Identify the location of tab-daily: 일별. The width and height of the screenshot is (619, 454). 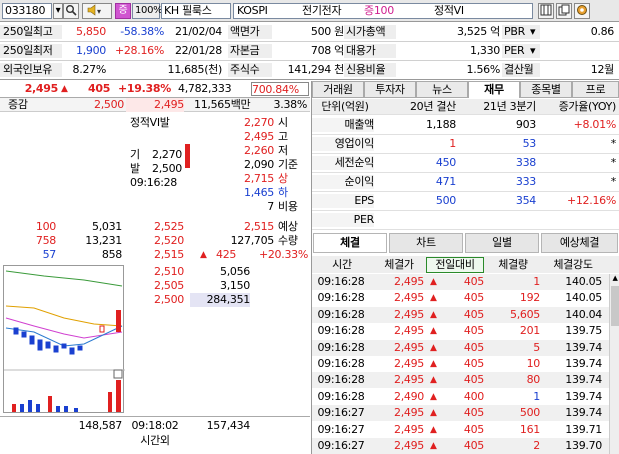
(502, 243).